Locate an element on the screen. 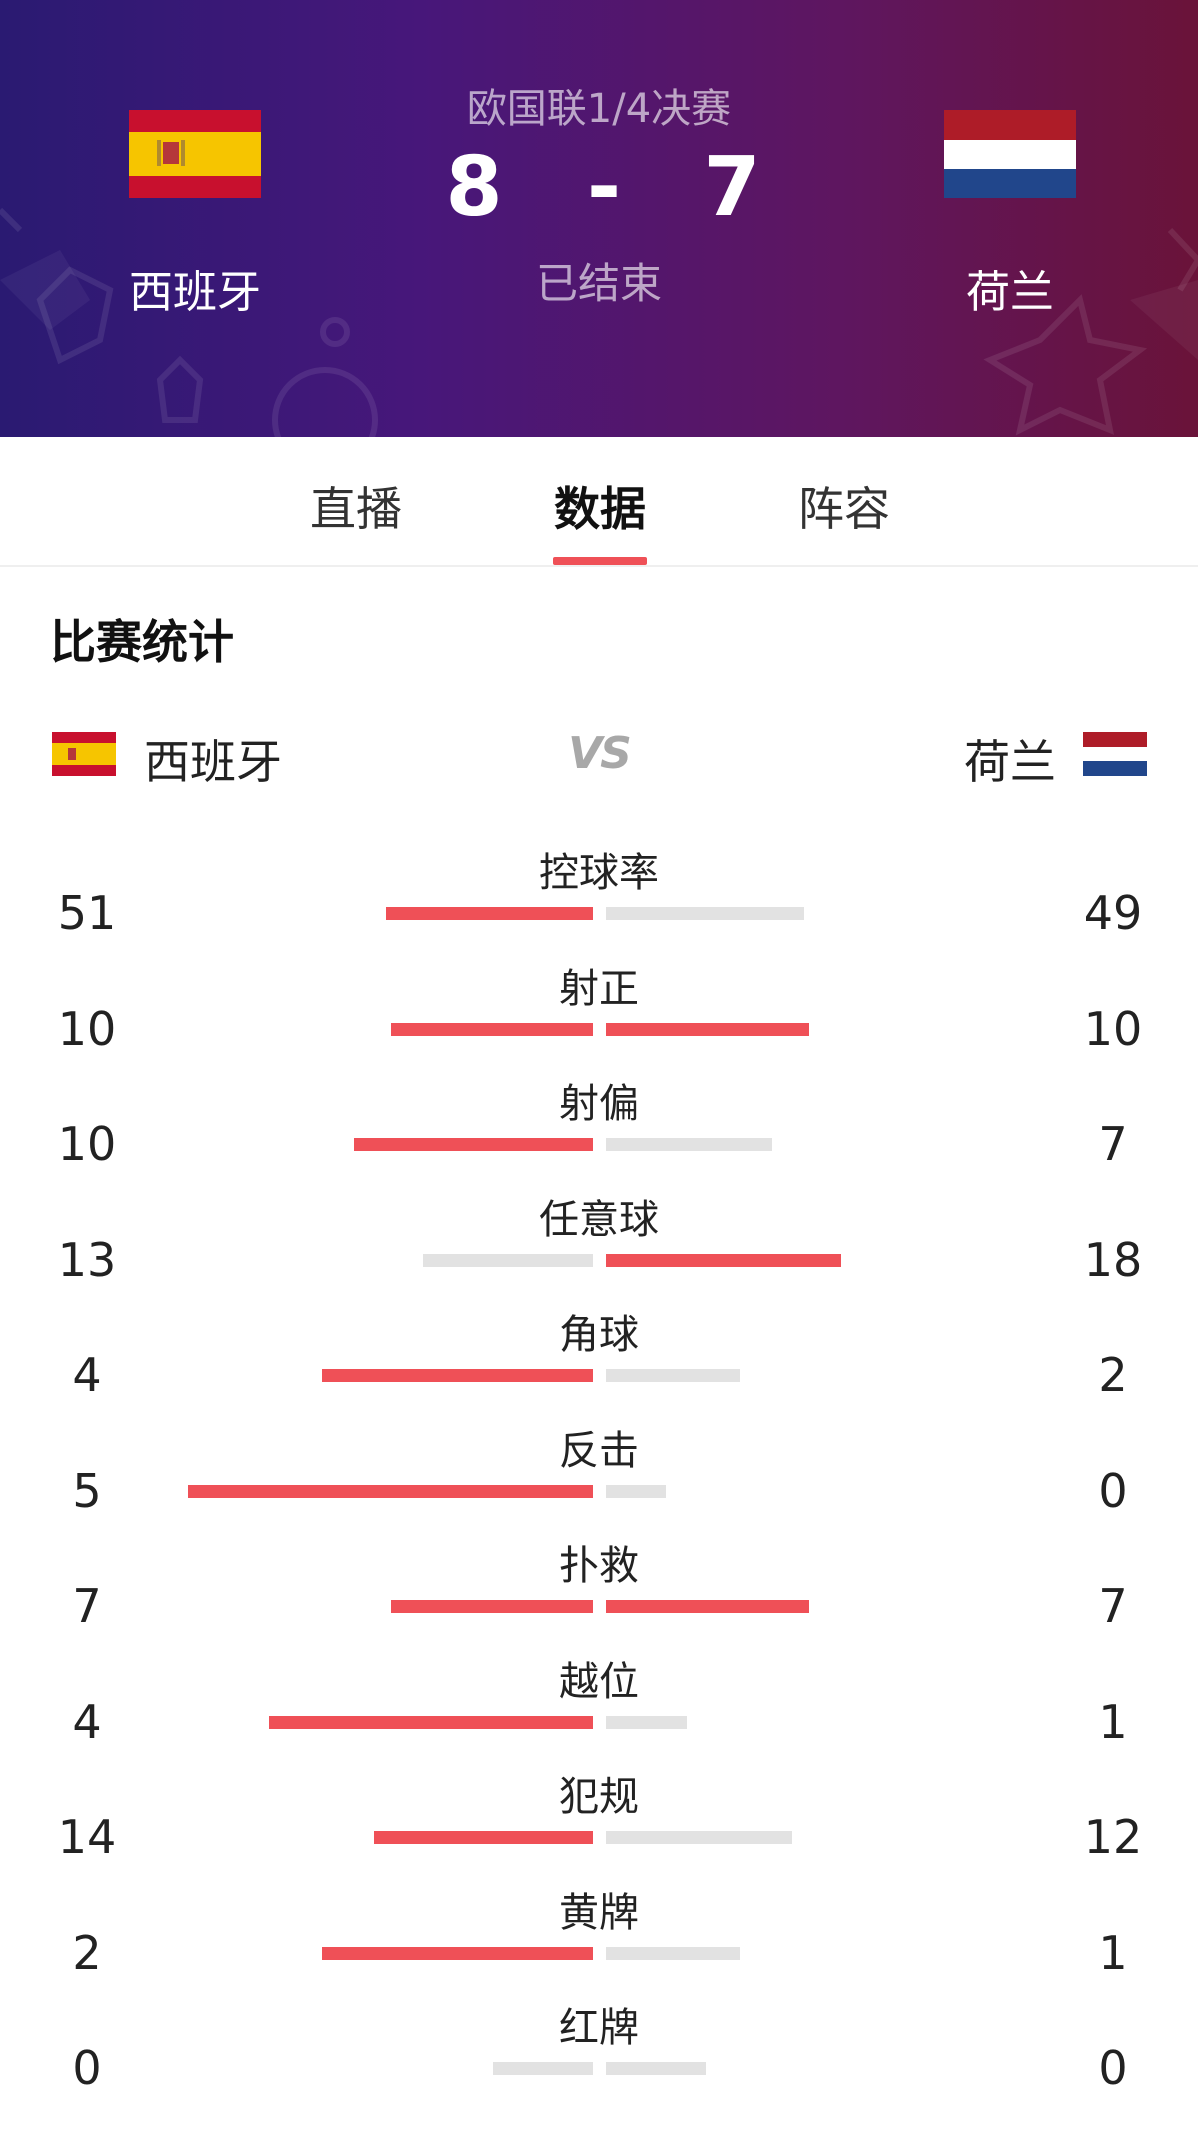  tab-data: 数据 is located at coordinates (600, 506).